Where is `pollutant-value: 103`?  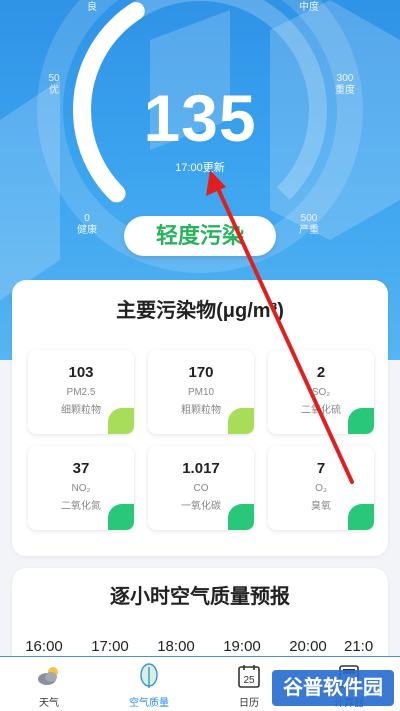 pollutant-value: 103 is located at coordinates (81, 372).